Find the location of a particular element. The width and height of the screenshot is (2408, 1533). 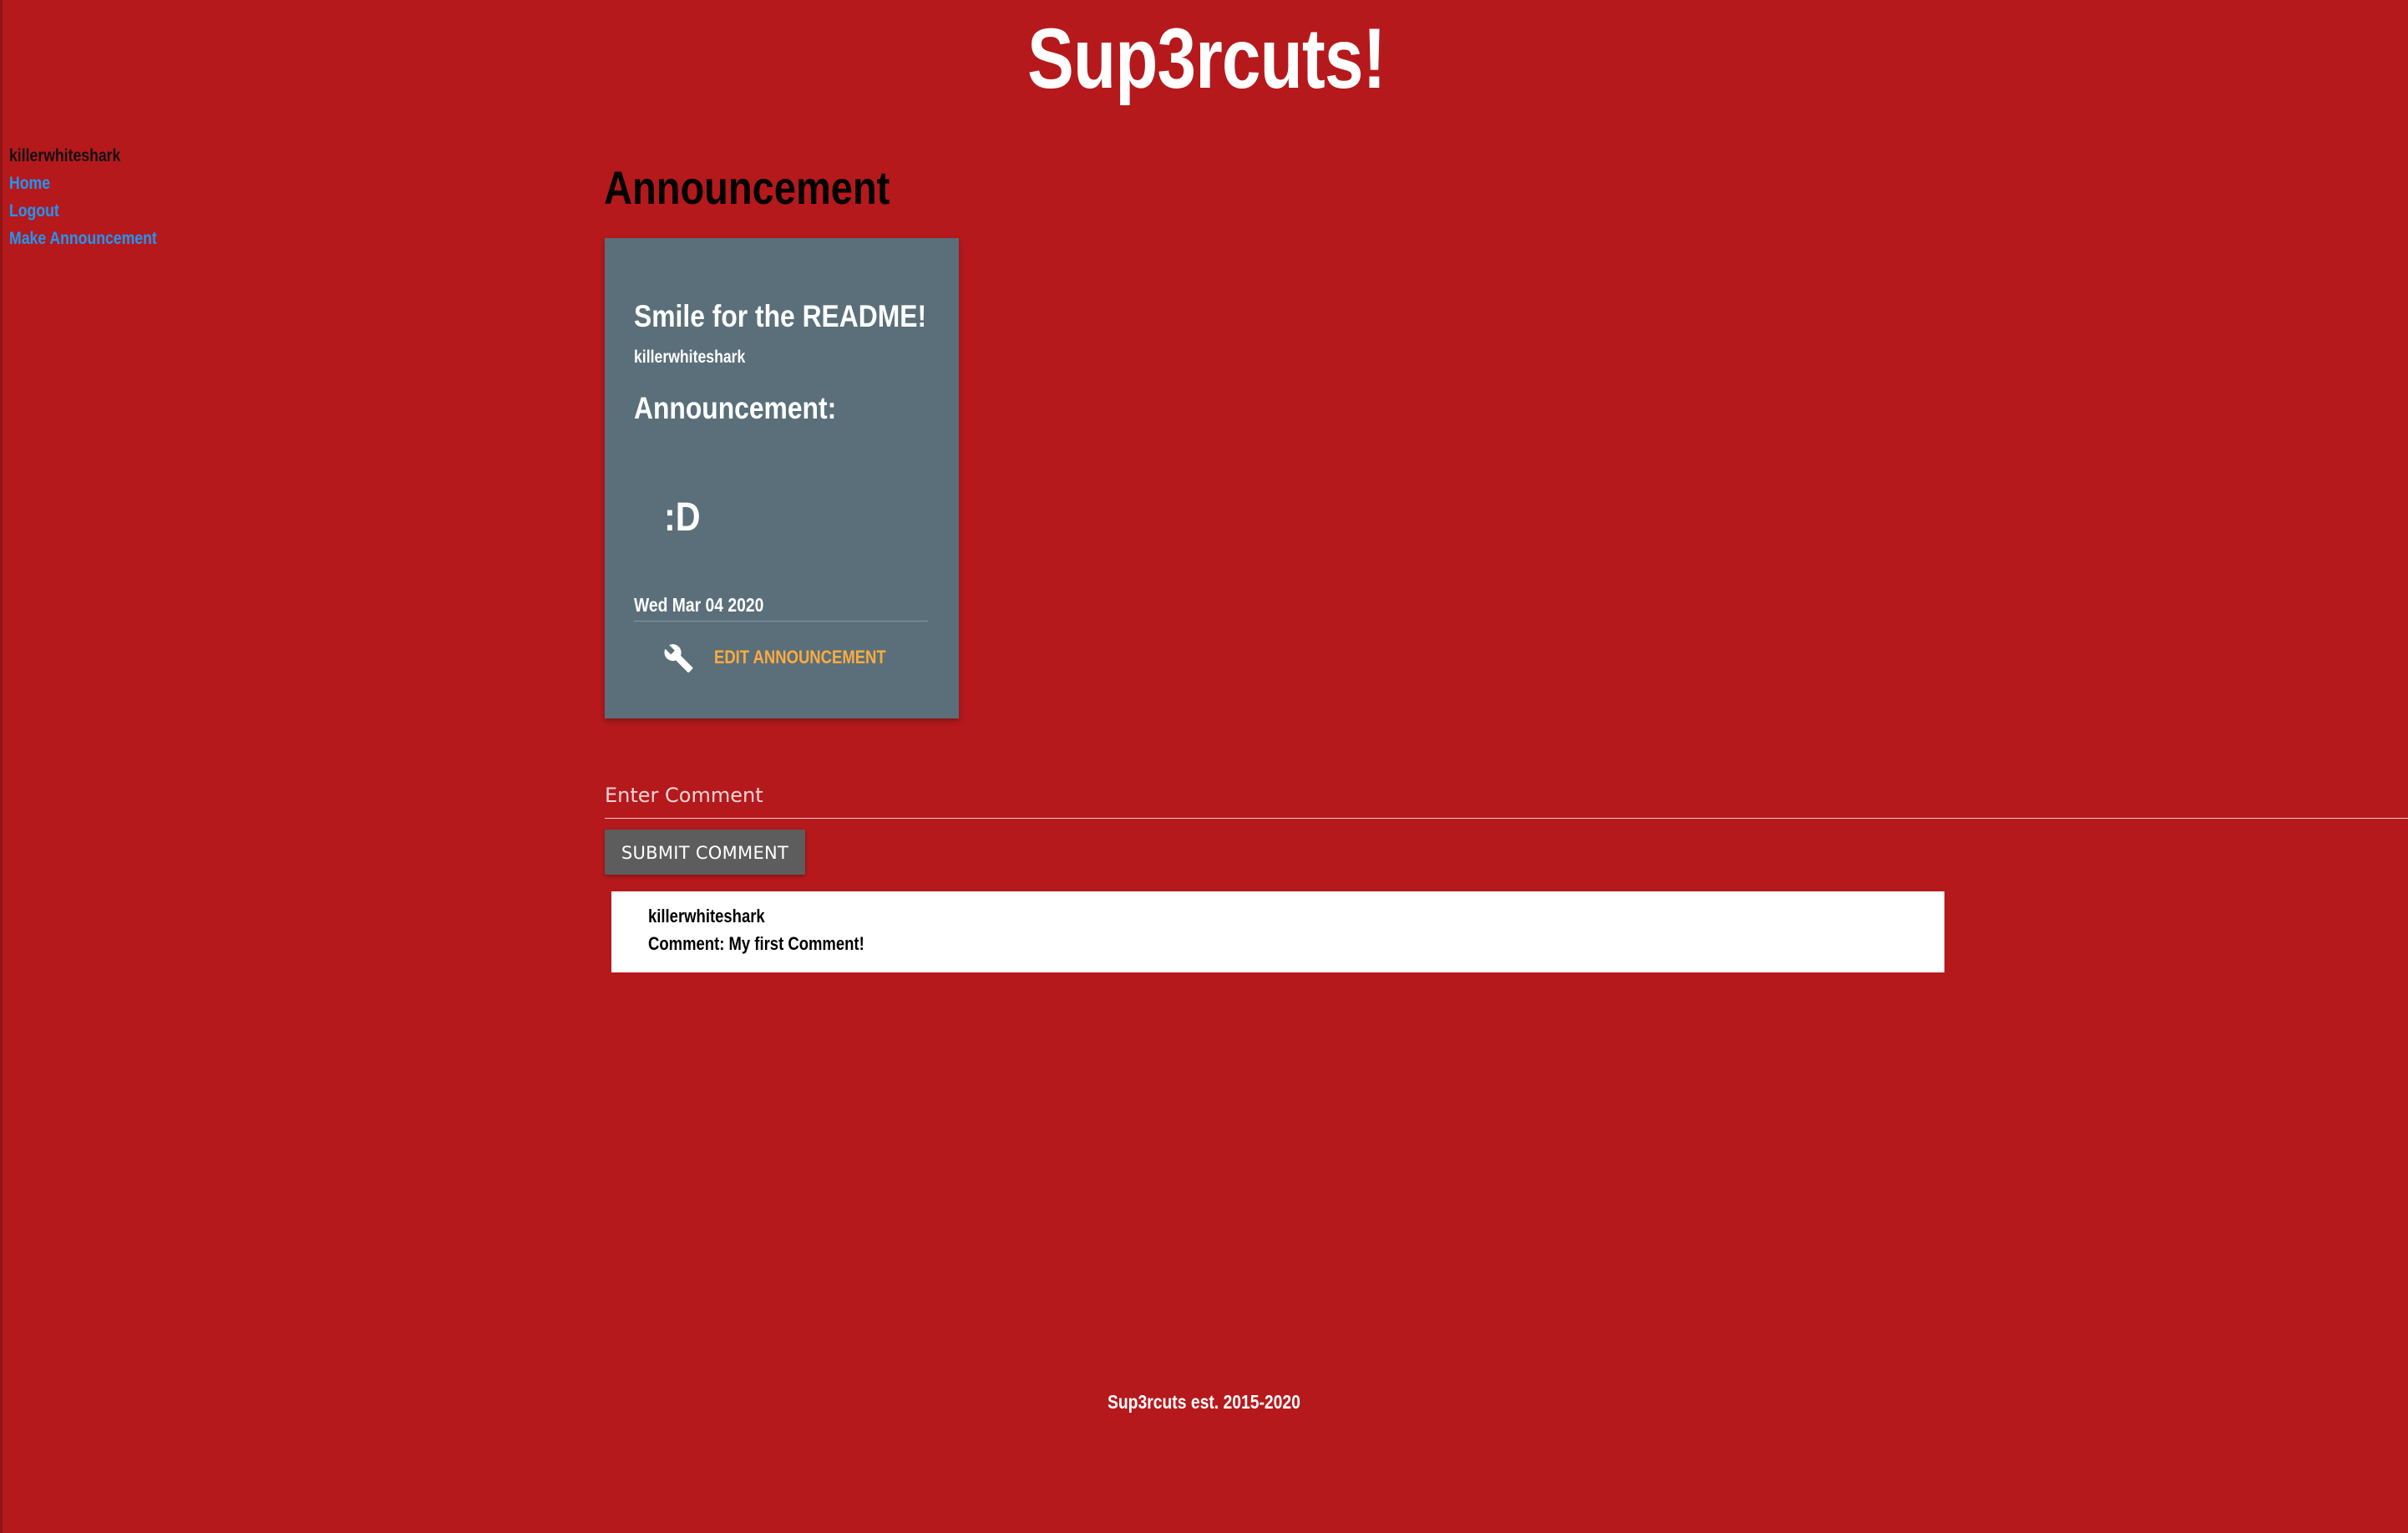

comment-form: SUBMIT COMMENT is located at coordinates (1506, 824).